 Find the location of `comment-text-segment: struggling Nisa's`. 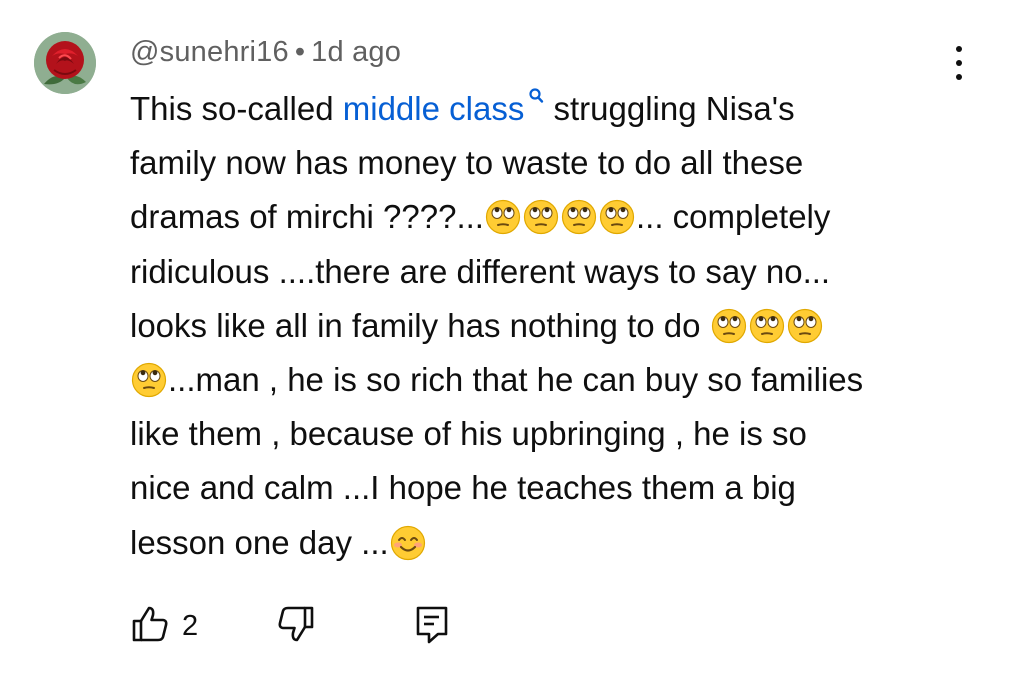

comment-text-segment: struggling Nisa's is located at coordinates (674, 108).